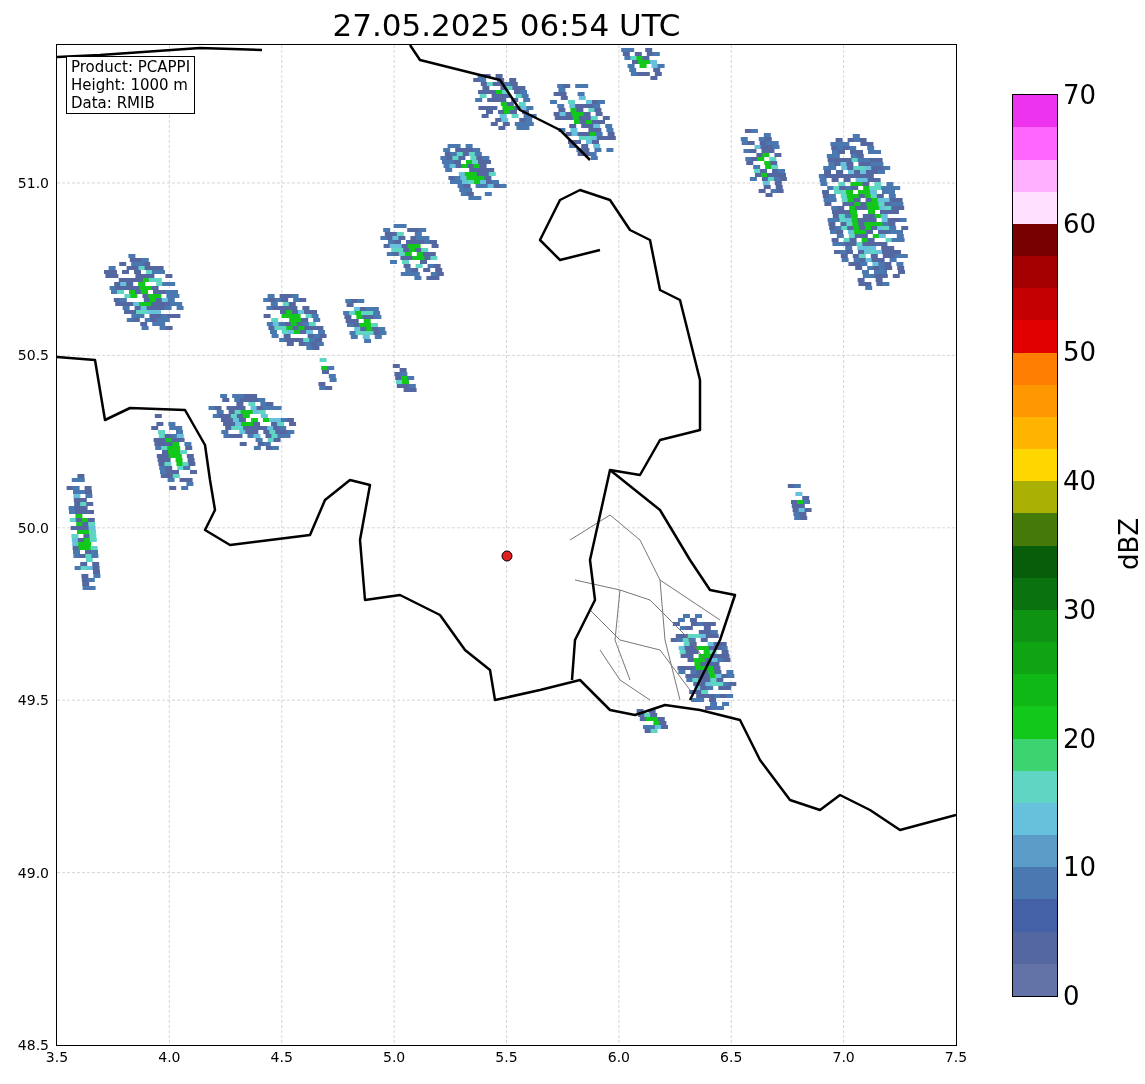 This screenshot has height=1084, width=1145. Describe the element at coordinates (1080, 738) in the screenshot. I see `colorbar-tick-label: 20` at that location.